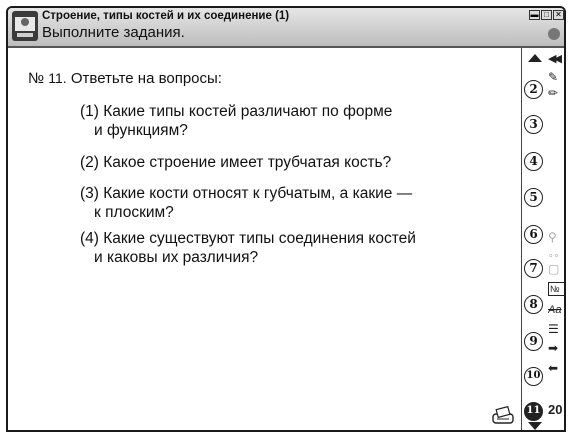 Image resolution: width=569 pixels, height=432 pixels. What do you see at coordinates (533, 197) in the screenshot?
I see `page-button-5: 5` at bounding box center [533, 197].